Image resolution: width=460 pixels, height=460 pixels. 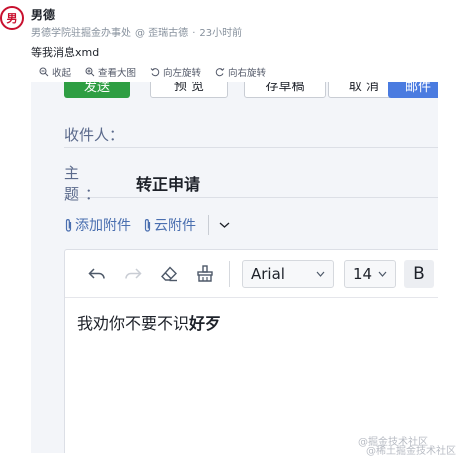 What do you see at coordinates (205, 323) in the screenshot?
I see `body-text-bold: 好歹` at bounding box center [205, 323].